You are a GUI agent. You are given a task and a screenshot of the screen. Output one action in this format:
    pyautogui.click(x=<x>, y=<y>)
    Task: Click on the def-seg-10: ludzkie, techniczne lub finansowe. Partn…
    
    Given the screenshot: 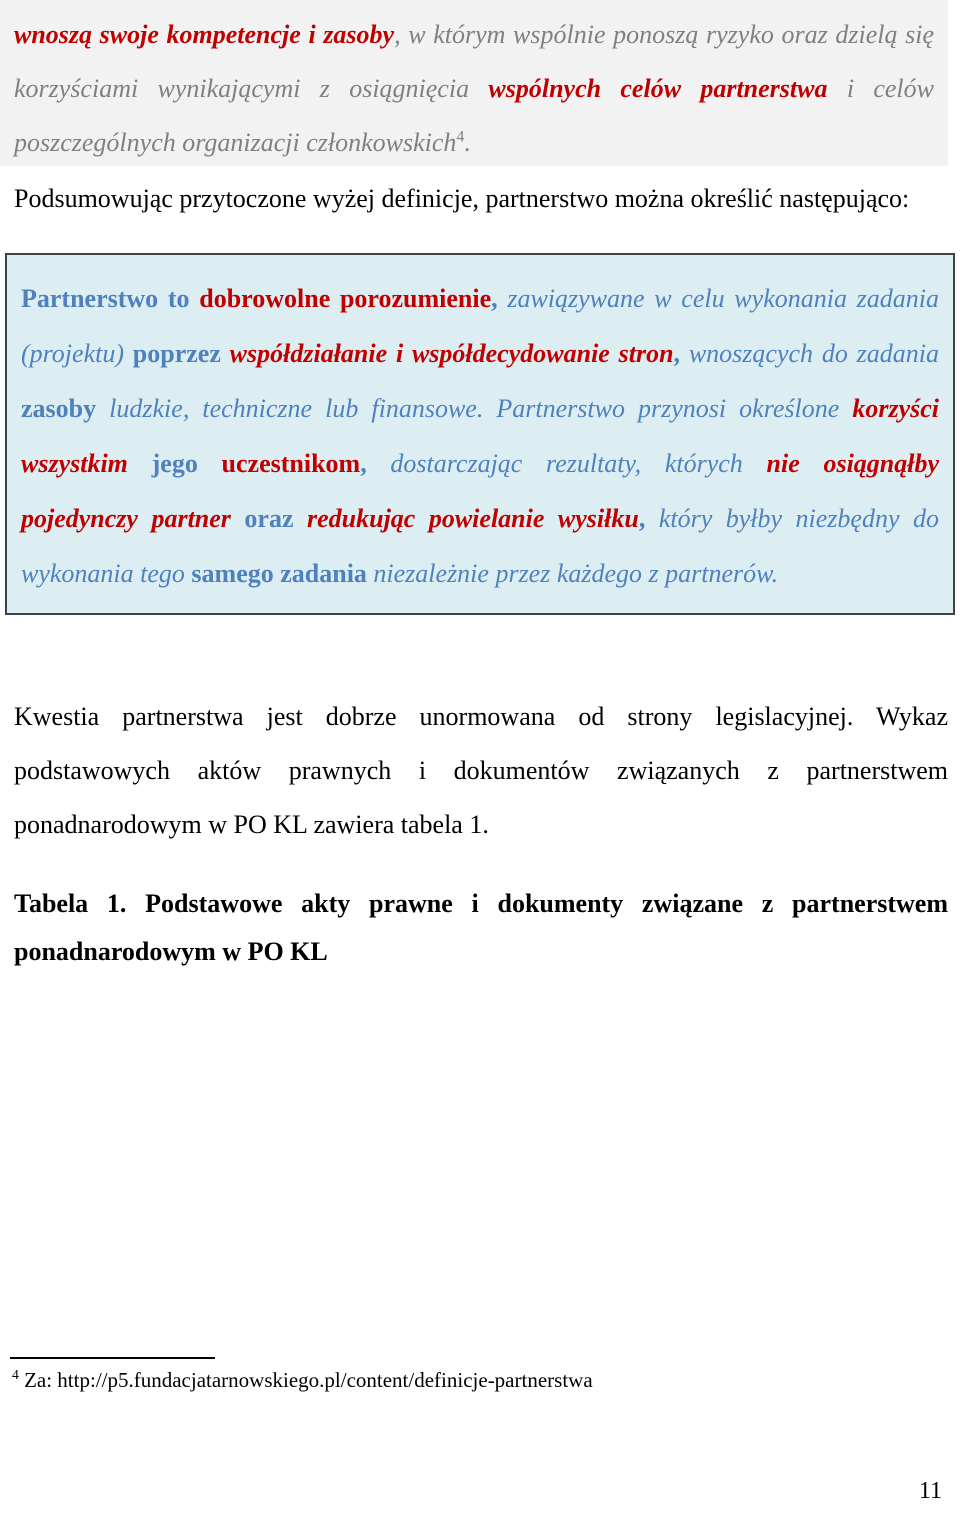 What is the action you would take?
    pyautogui.click(x=481, y=408)
    